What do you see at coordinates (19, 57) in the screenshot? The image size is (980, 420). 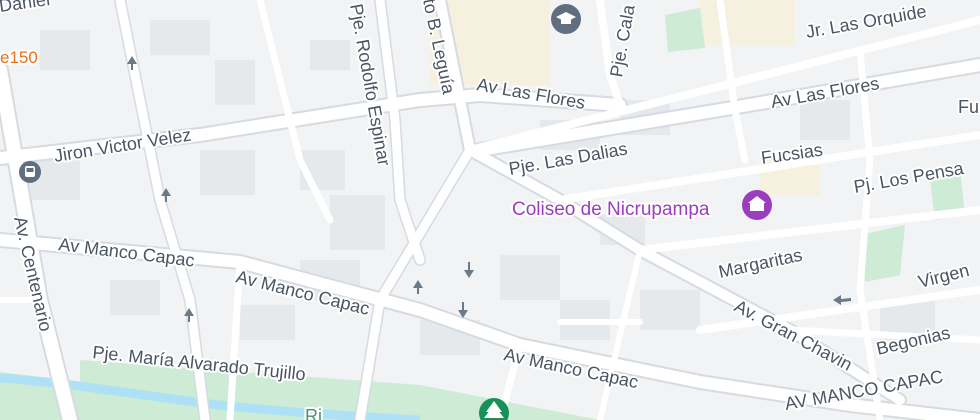 I see `route-ref-label: e150` at bounding box center [19, 57].